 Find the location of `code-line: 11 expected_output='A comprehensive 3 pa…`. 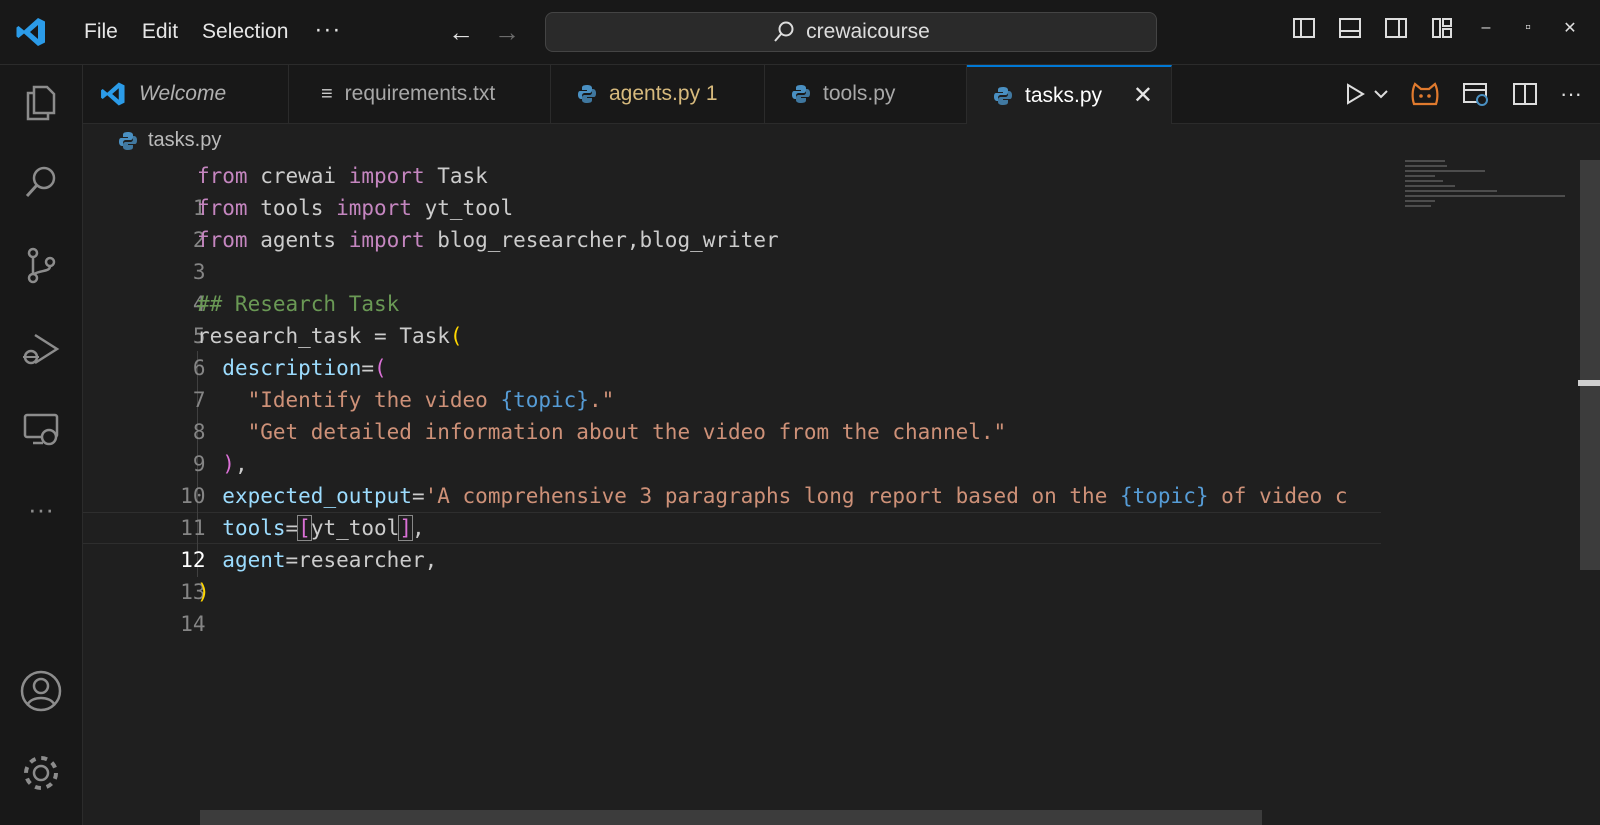

code-line: 11 expected_output='A comprehensive 3 pa… is located at coordinates (733, 510).